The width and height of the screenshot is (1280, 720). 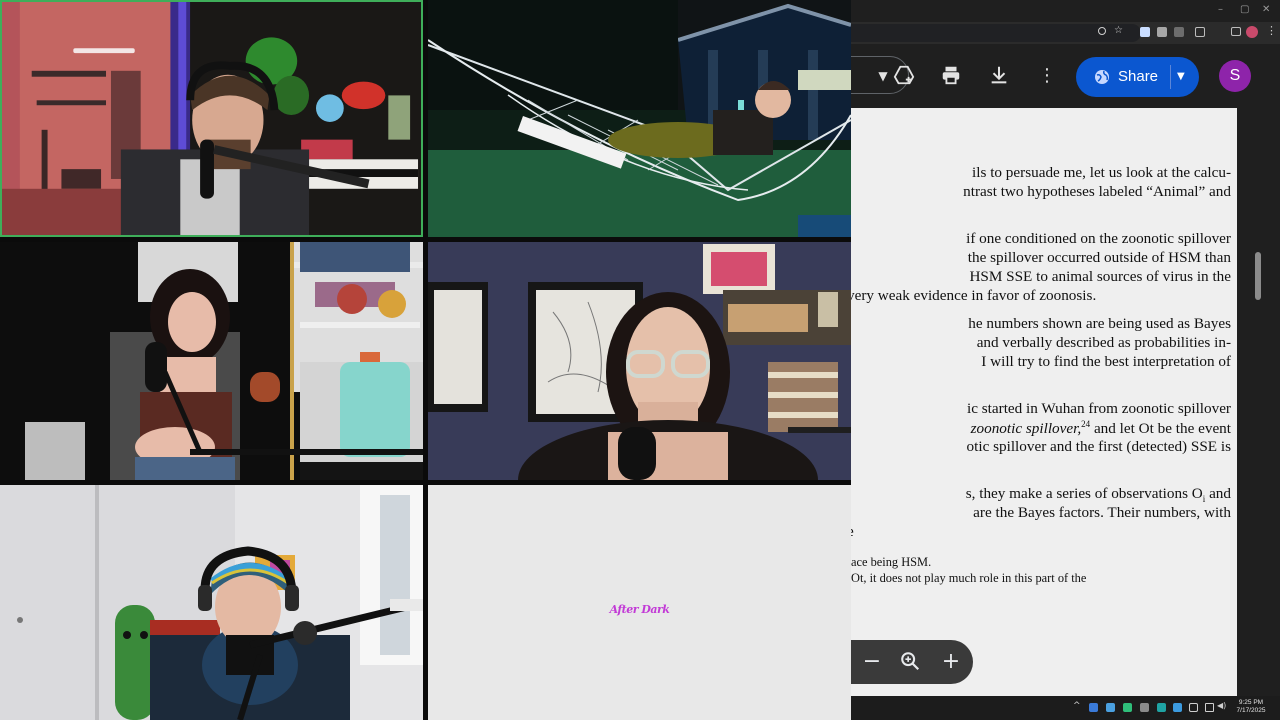 I want to click on more-vert-icon: ⋮, so click(x=1047, y=76).